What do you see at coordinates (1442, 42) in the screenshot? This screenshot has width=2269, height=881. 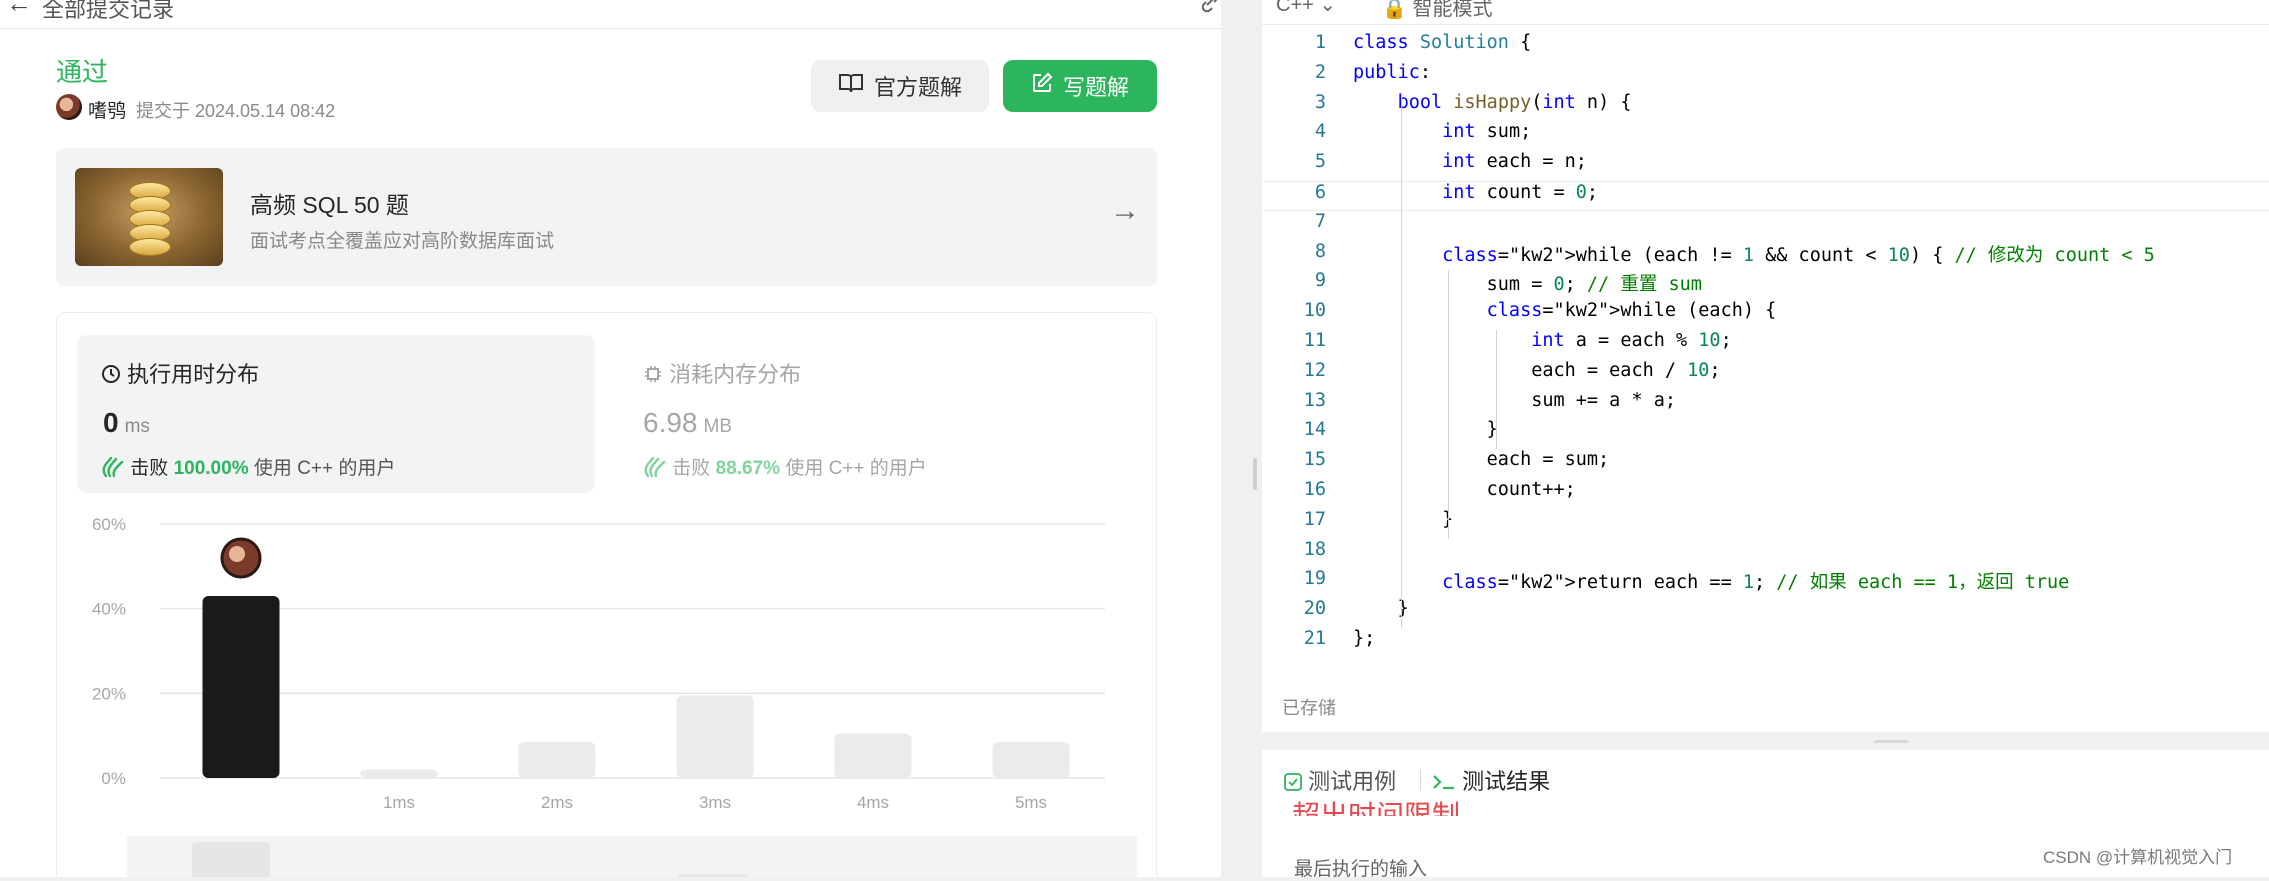 I see `code-text: class Solution {` at bounding box center [1442, 42].